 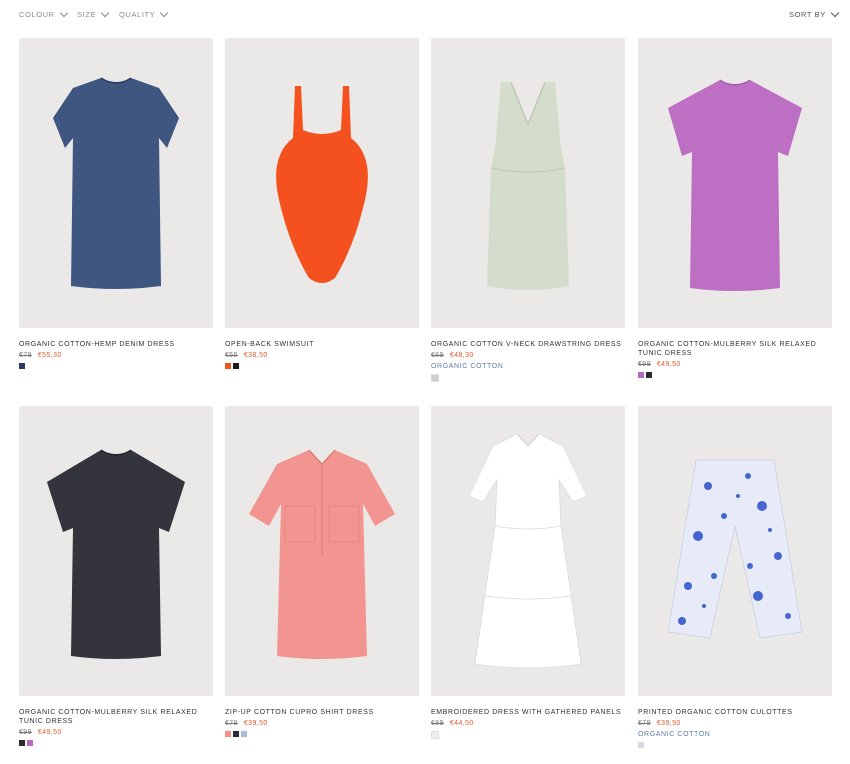 What do you see at coordinates (528, 344) in the screenshot?
I see `product-name: ORGANIC COTTON V-NECK DRAWSTRING DRESS` at bounding box center [528, 344].